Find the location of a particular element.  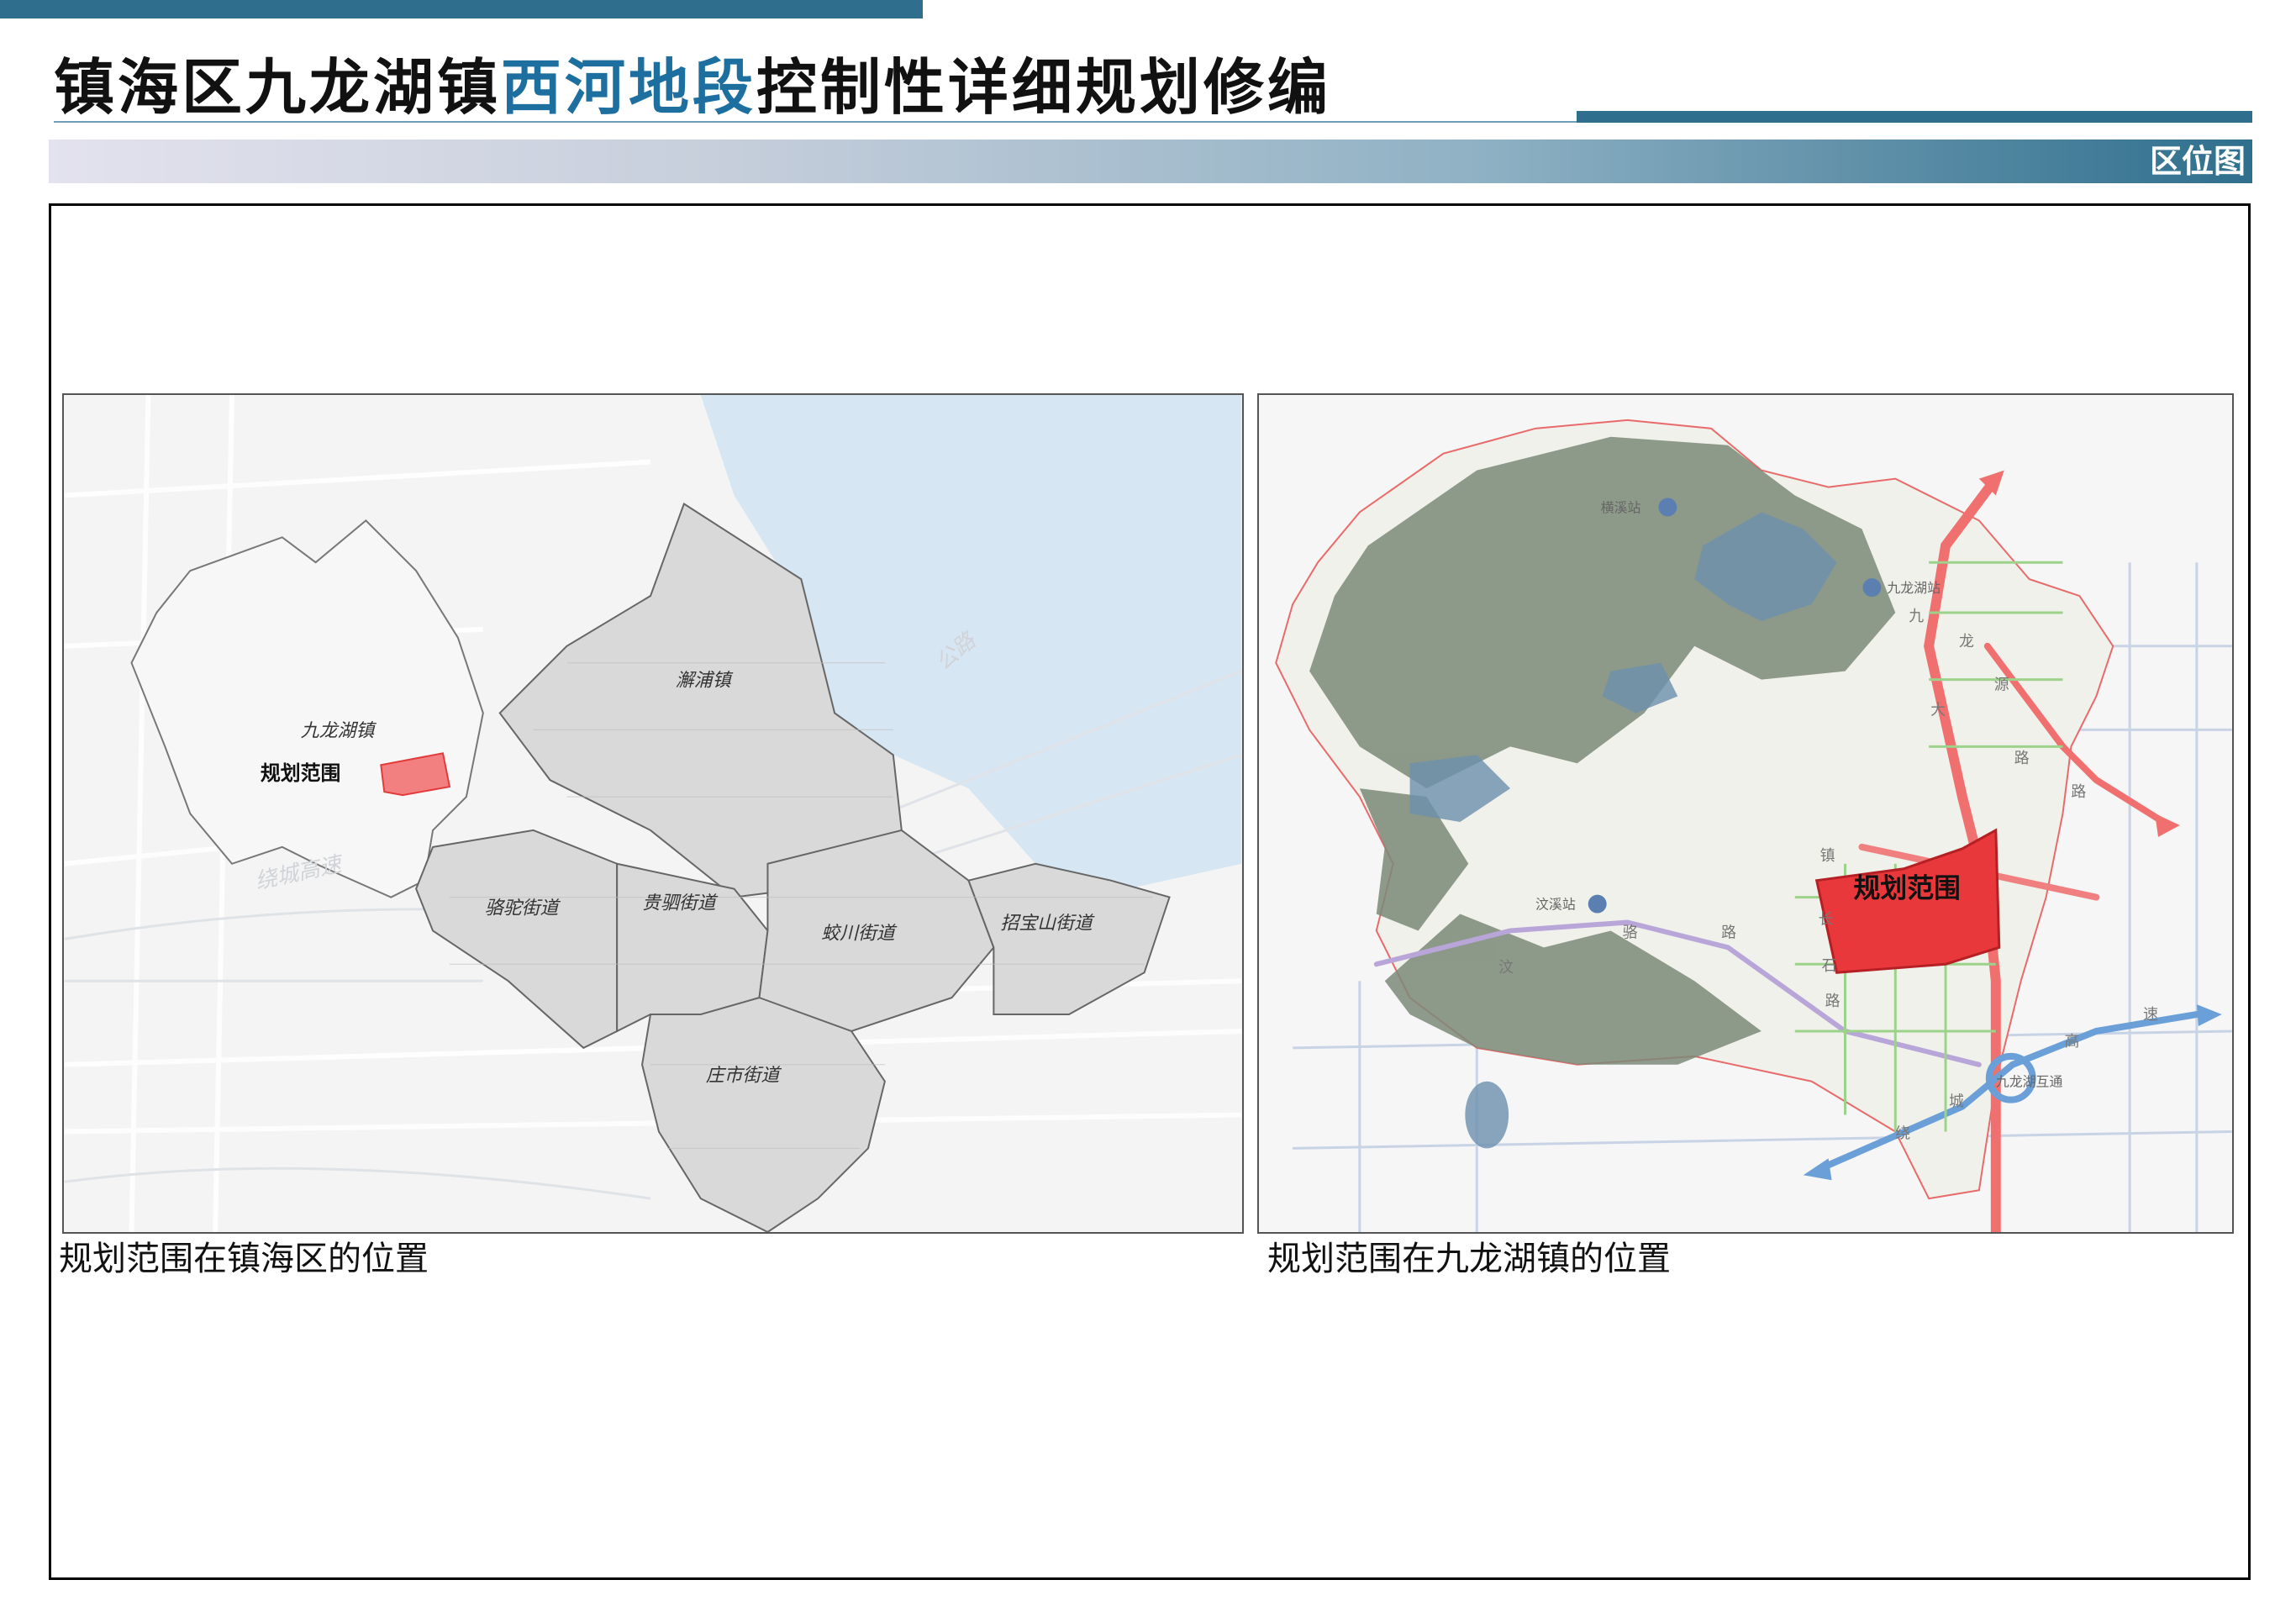

road-char-rao: 绕 is located at coordinates (1902, 1133).